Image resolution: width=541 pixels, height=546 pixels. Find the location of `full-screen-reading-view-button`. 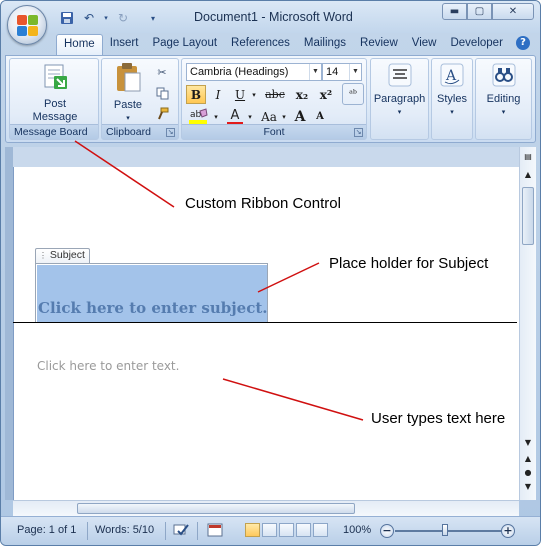

full-screen-reading-view-button is located at coordinates (269, 530).